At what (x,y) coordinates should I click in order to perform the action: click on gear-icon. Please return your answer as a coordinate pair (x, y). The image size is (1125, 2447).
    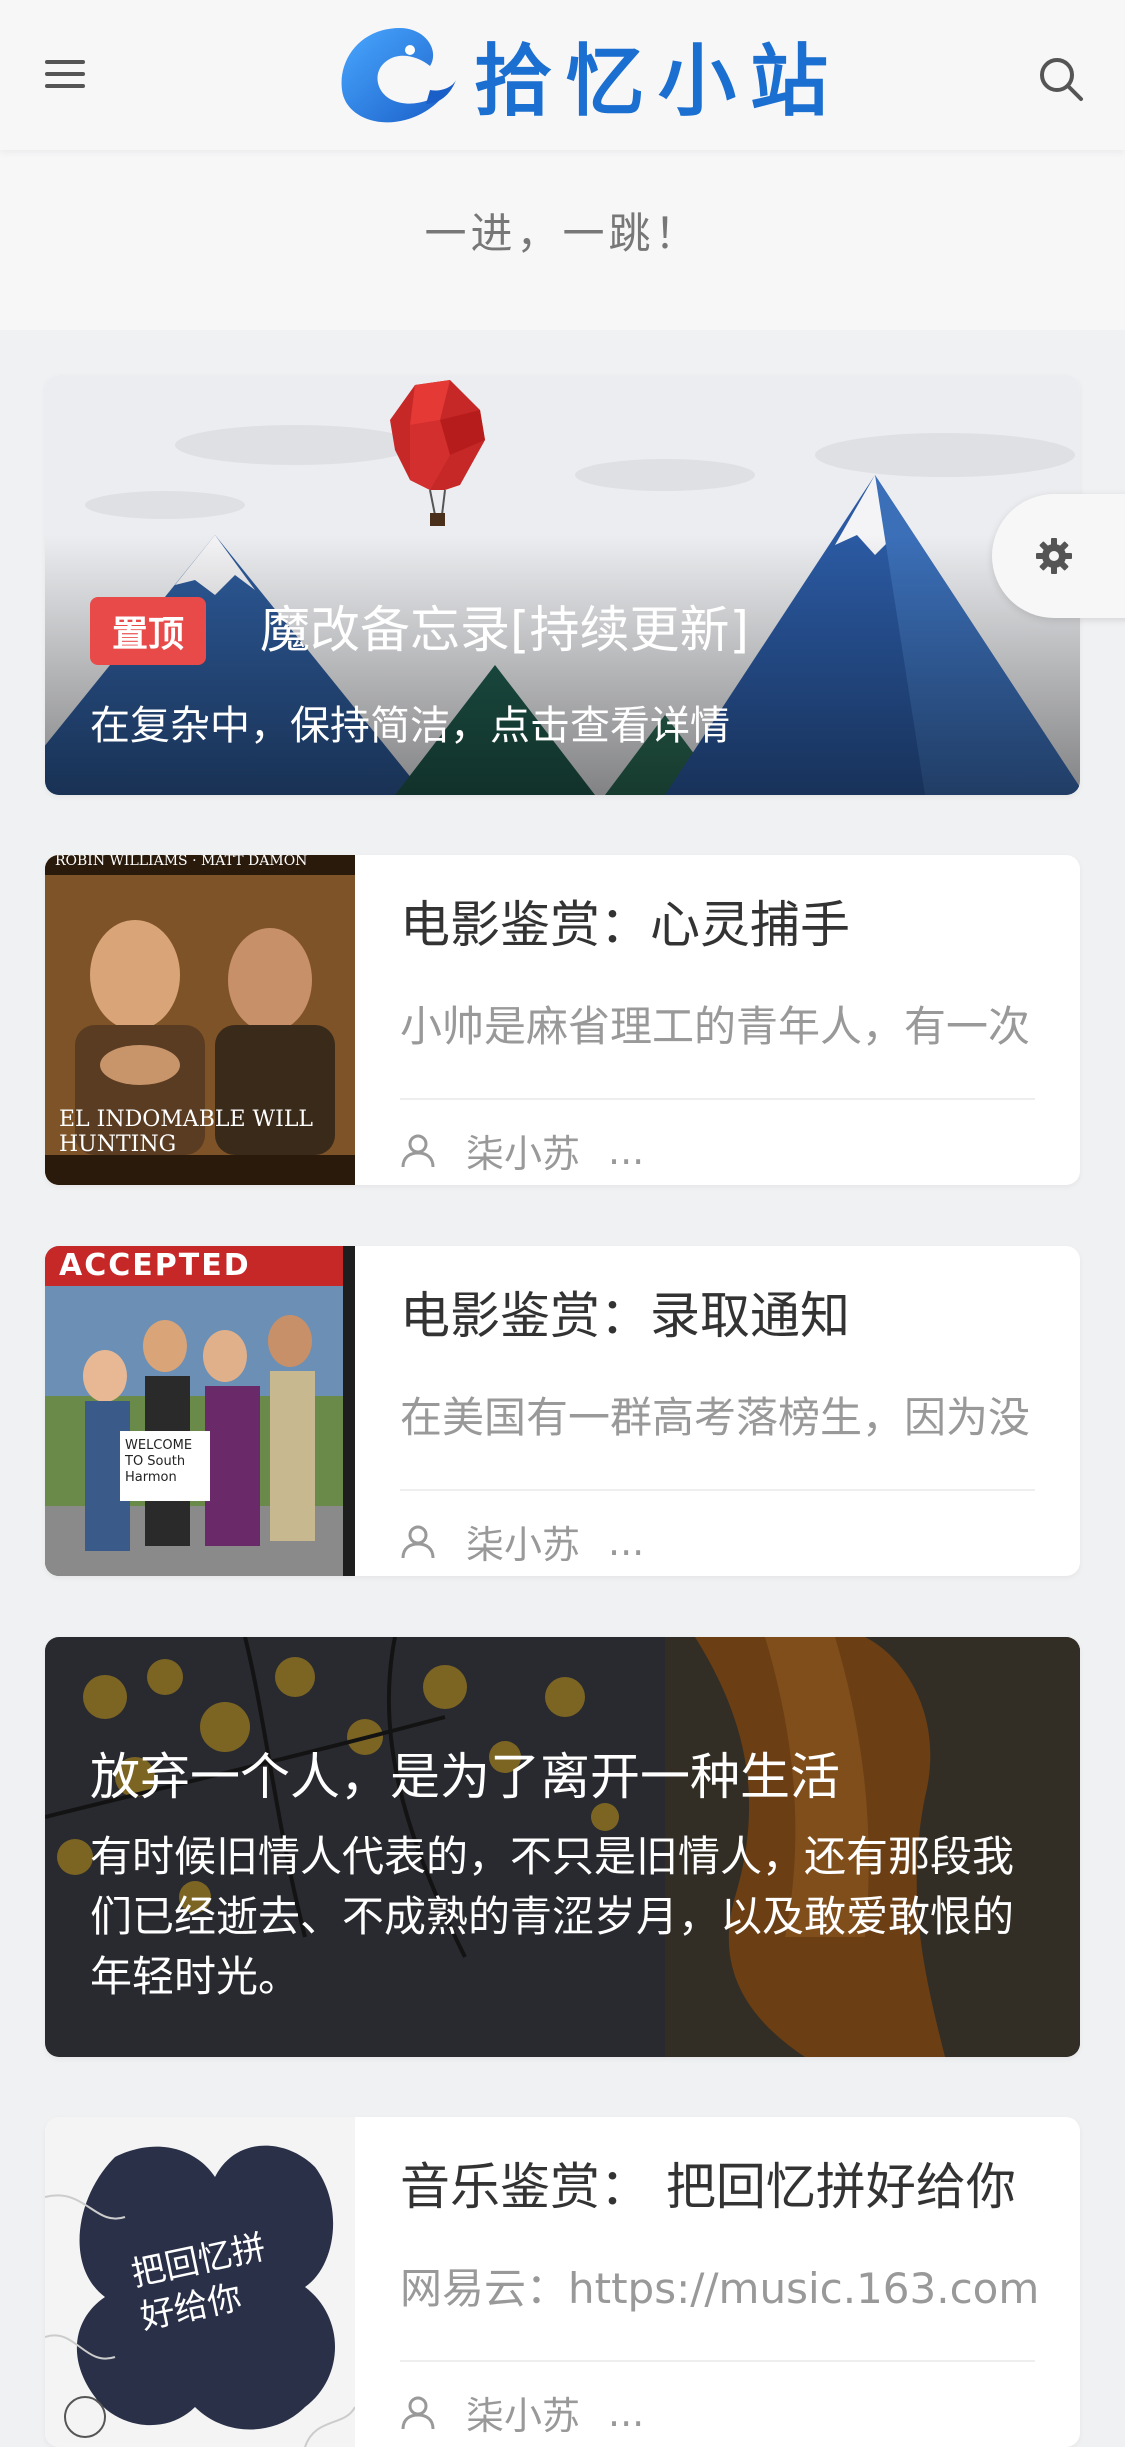
    Looking at the image, I should click on (1054, 556).